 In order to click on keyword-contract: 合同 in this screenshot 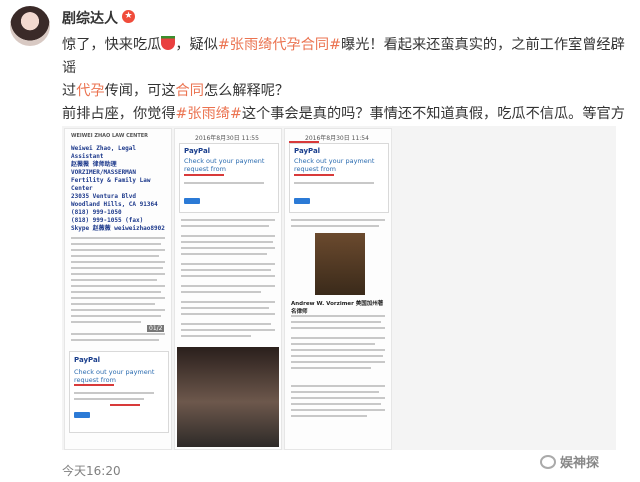, I will do `click(190, 91)`.